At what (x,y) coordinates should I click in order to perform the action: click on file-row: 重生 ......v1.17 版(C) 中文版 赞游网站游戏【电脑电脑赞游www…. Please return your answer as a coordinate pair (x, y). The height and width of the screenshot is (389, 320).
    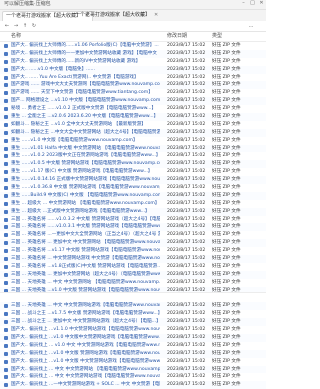
    Looking at the image, I should click on (133, 172).